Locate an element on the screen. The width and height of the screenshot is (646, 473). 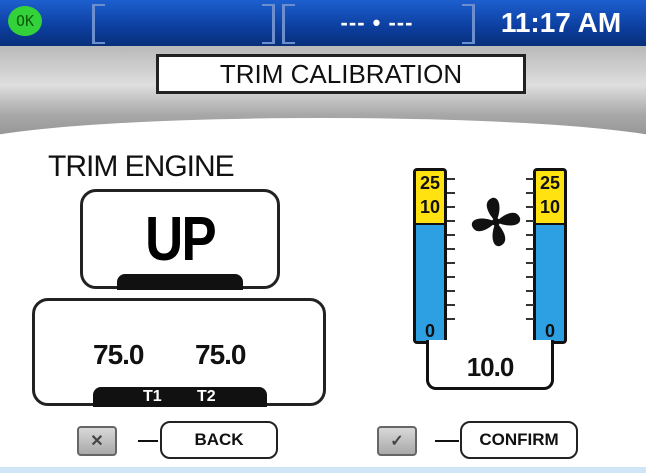
right-trim-gauge: 25 10 0 is located at coordinates (550, 256).